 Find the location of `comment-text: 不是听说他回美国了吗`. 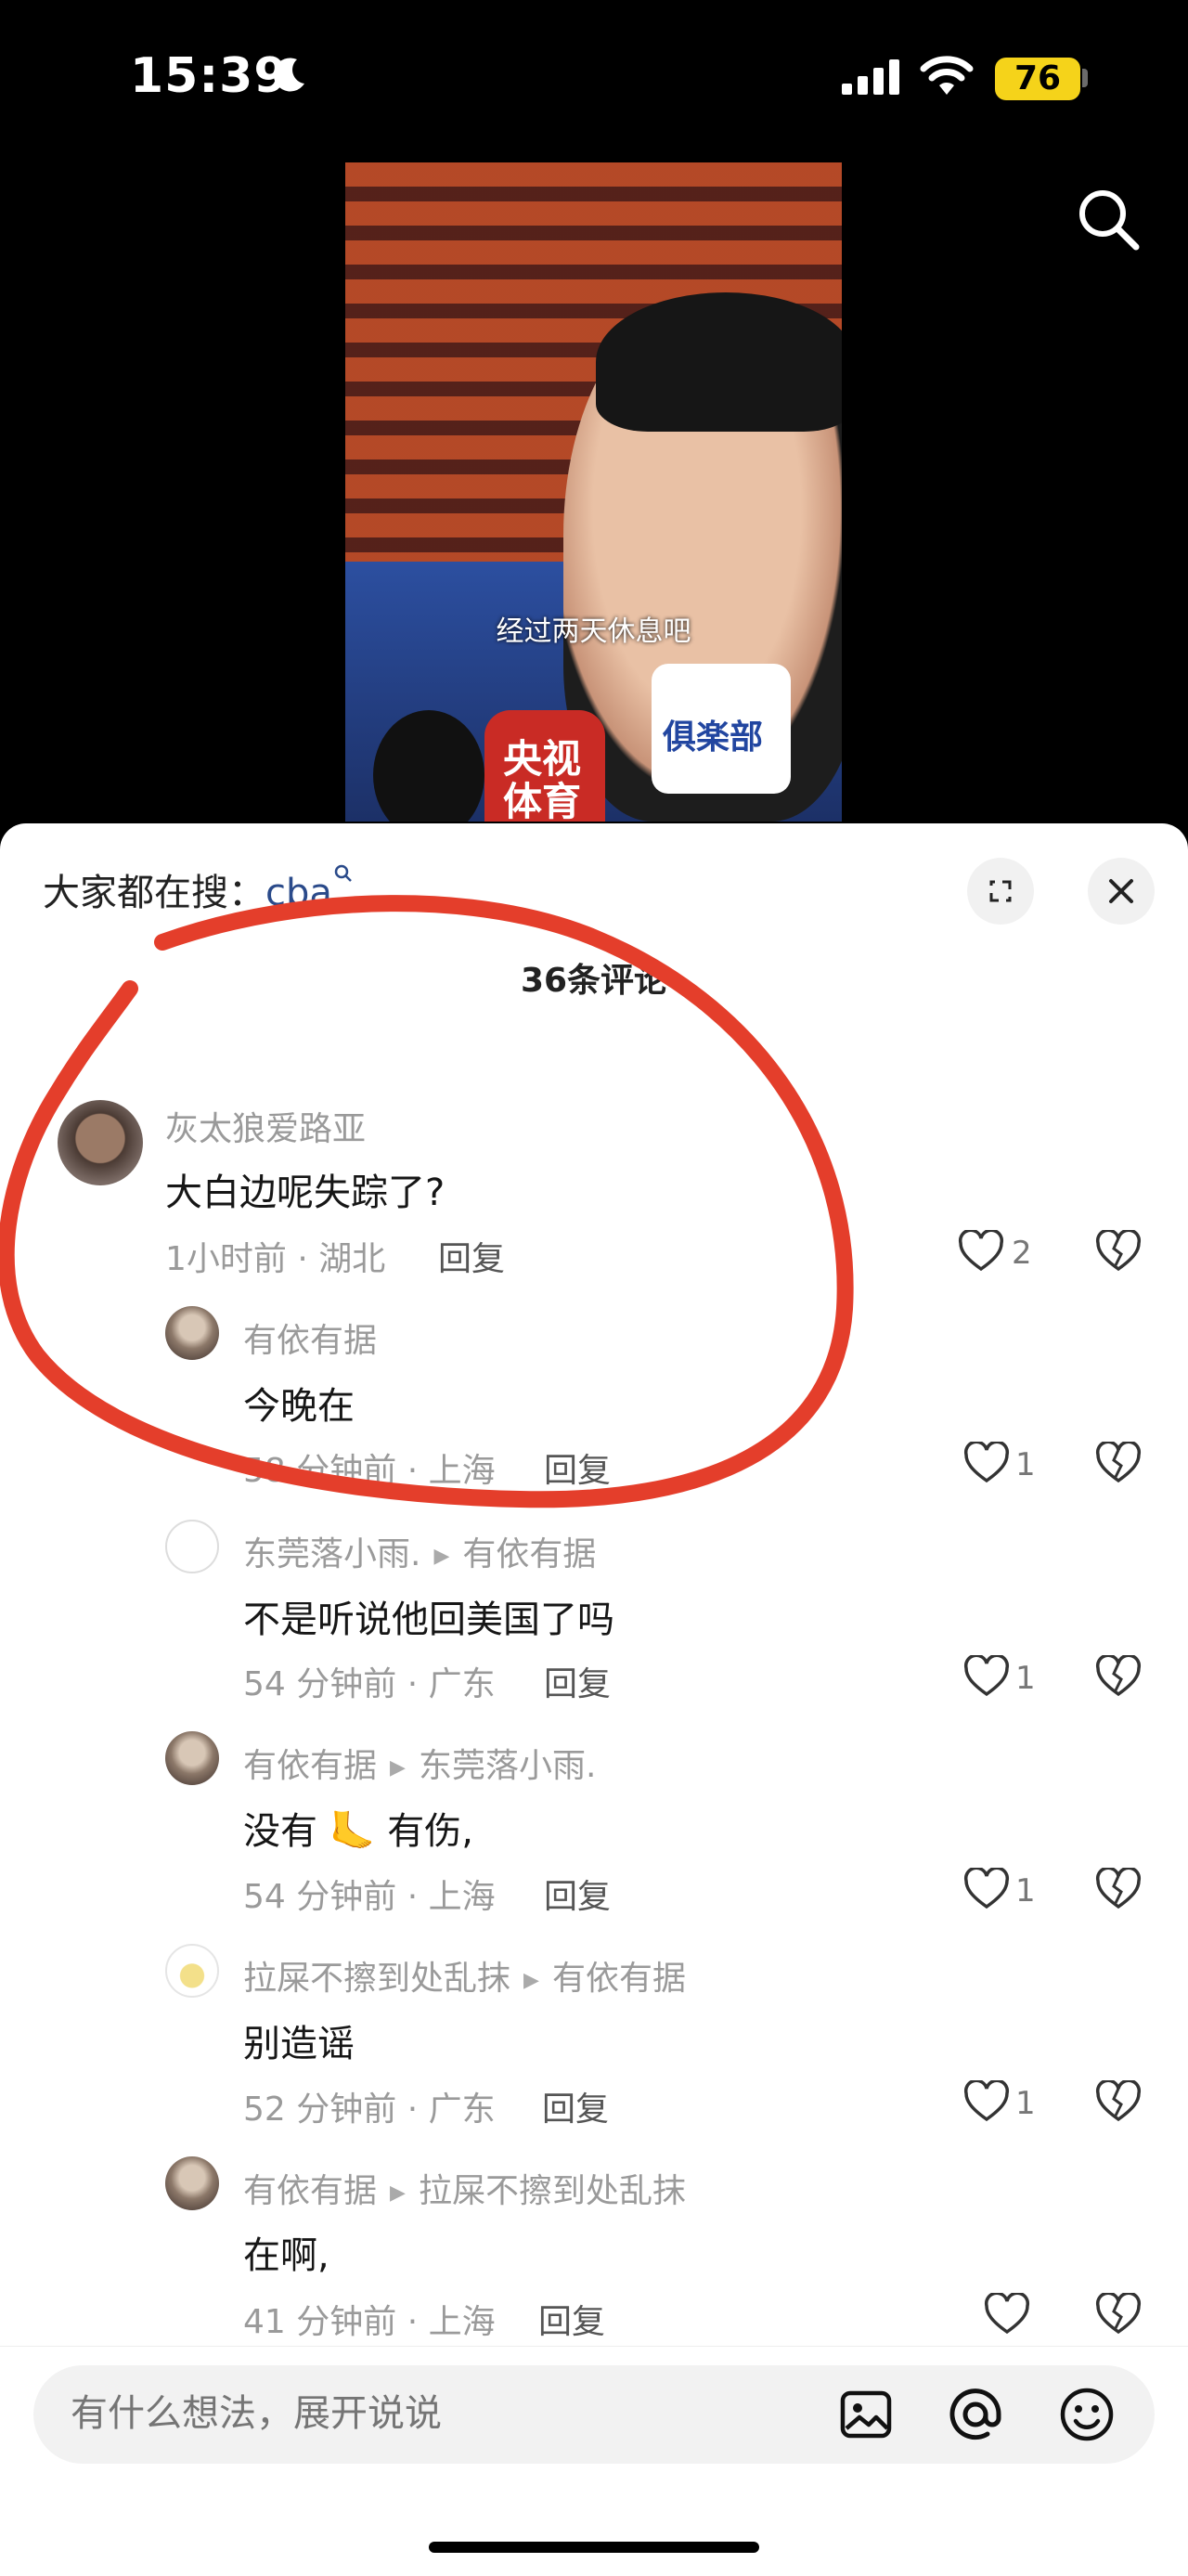

comment-text: 不是听说他回美国了吗 is located at coordinates (428, 1620).